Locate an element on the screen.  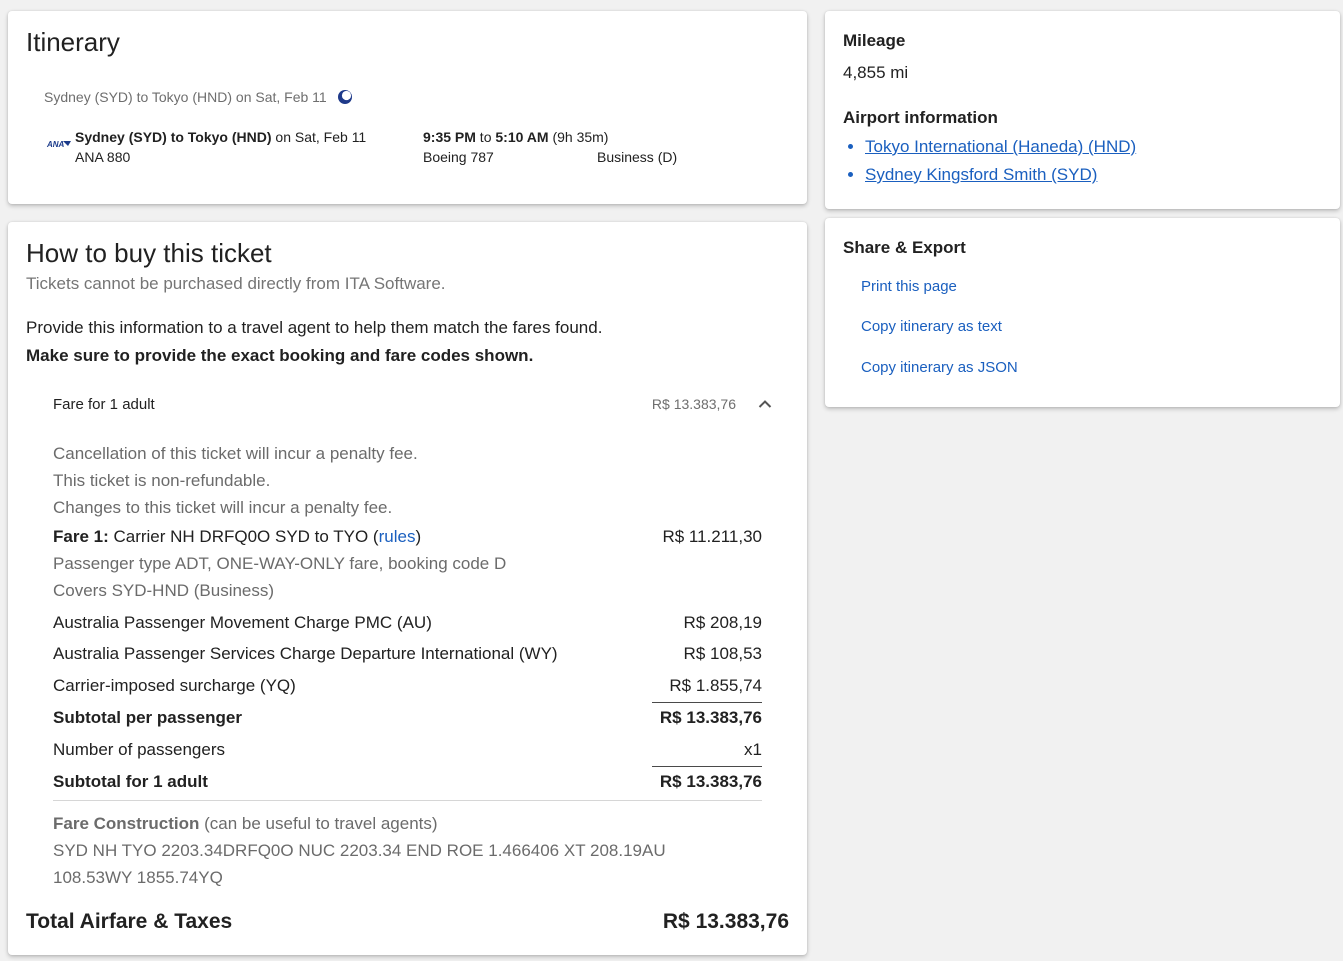
copy-text-button: Copy itinerary as text is located at coordinates (931, 326).